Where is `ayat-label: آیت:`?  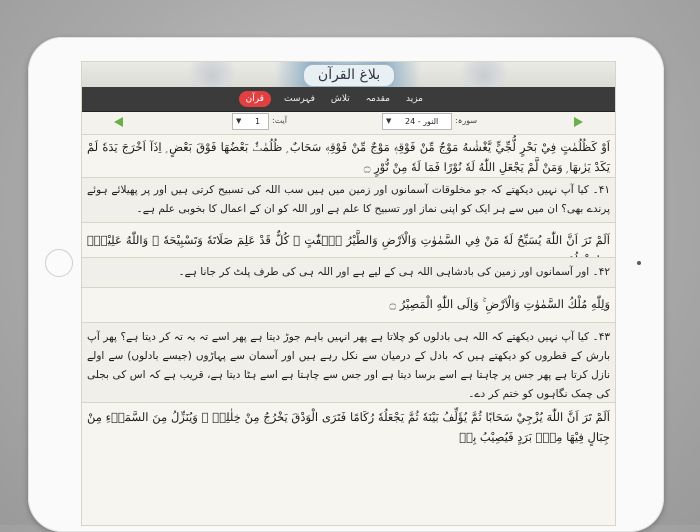
ayat-label: آیت: is located at coordinates (279, 120).